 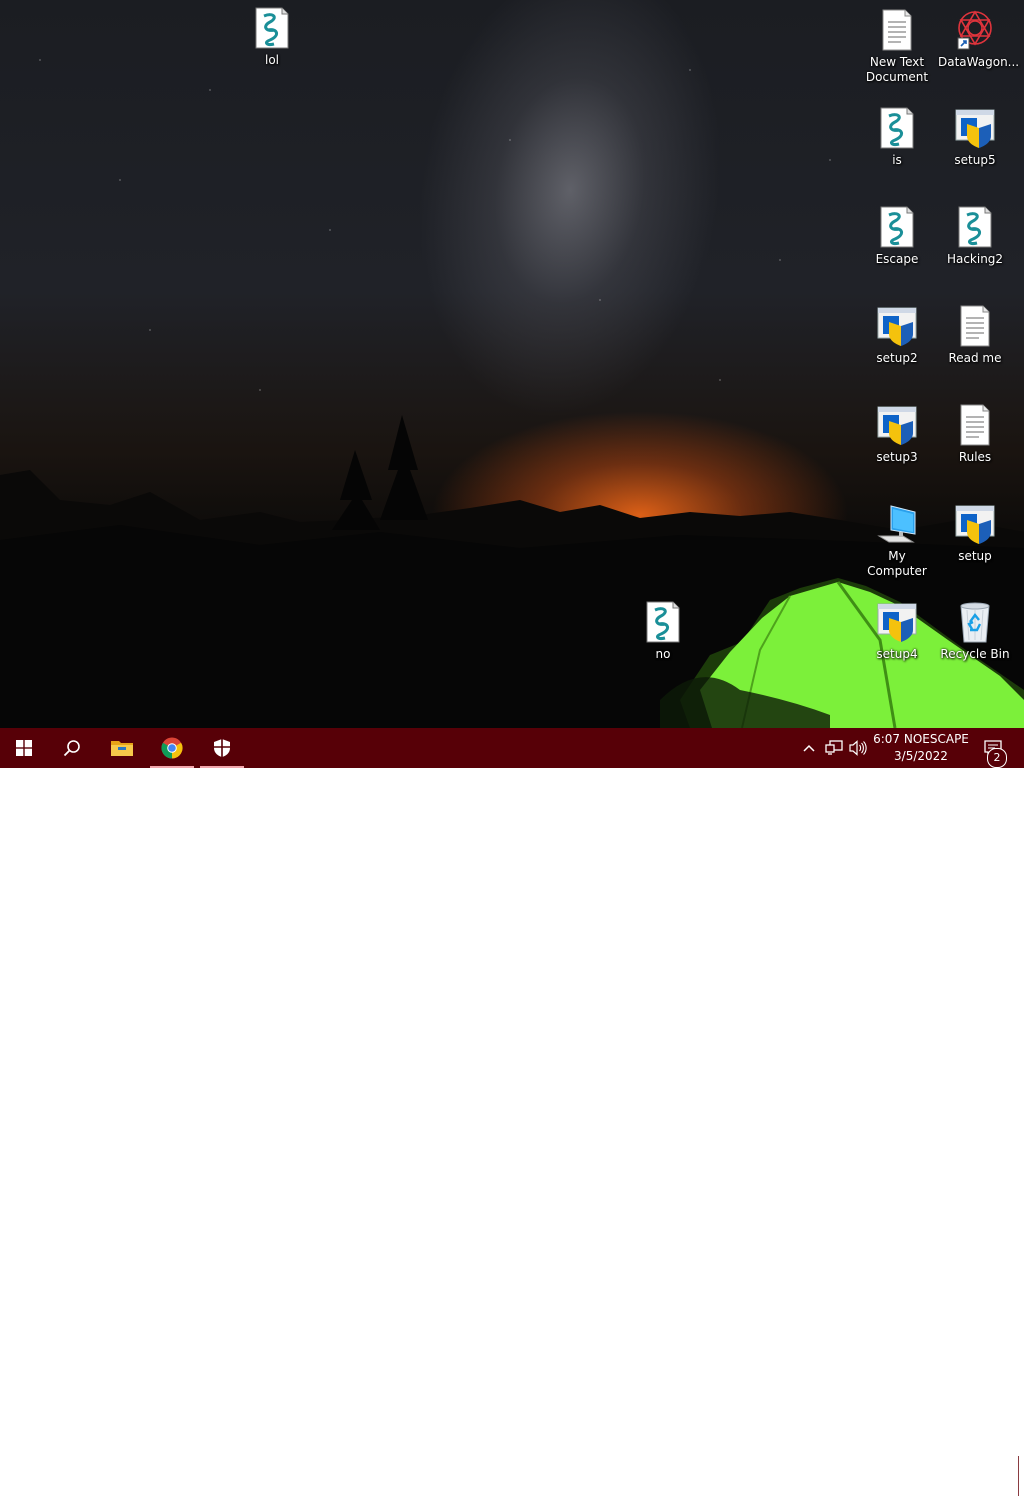 What do you see at coordinates (1021, 1476) in the screenshot?
I see `show-desktop-button` at bounding box center [1021, 1476].